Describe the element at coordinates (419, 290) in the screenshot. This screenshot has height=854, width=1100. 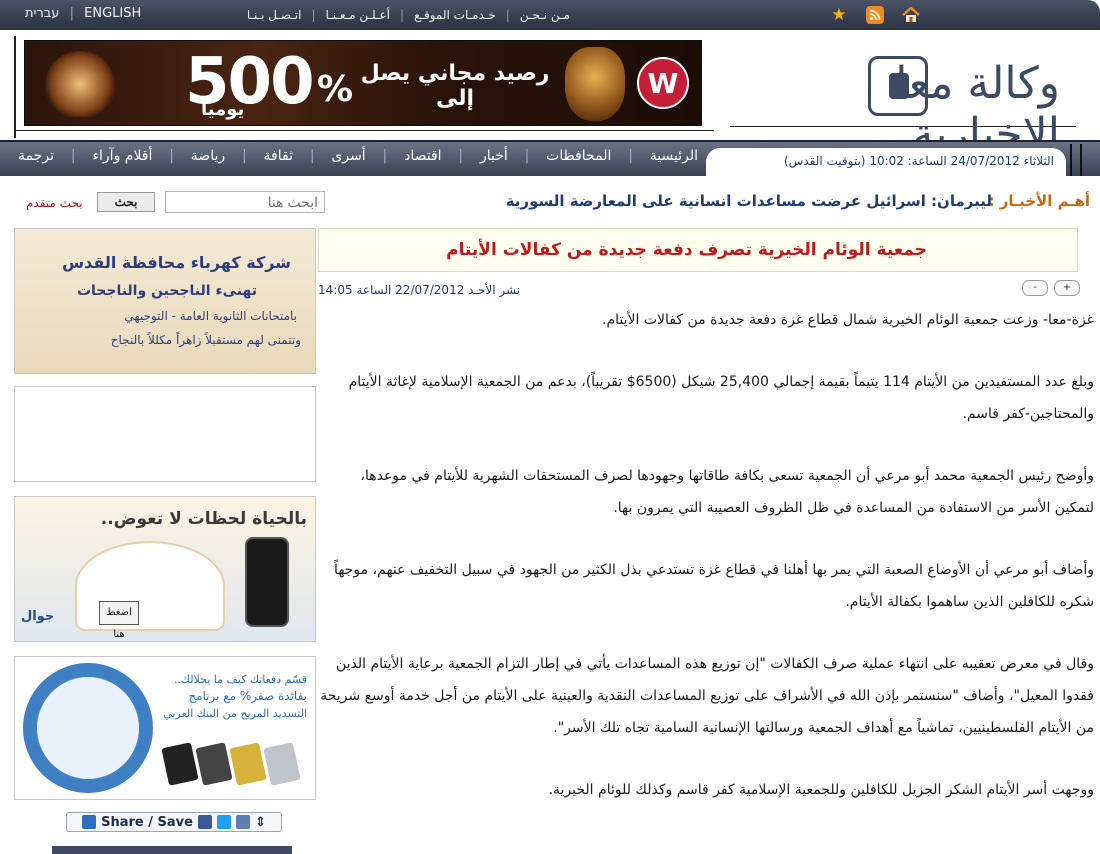
I see `article-meta: نشر الأحـد 22/07/2012 الساعة 14:05` at that location.